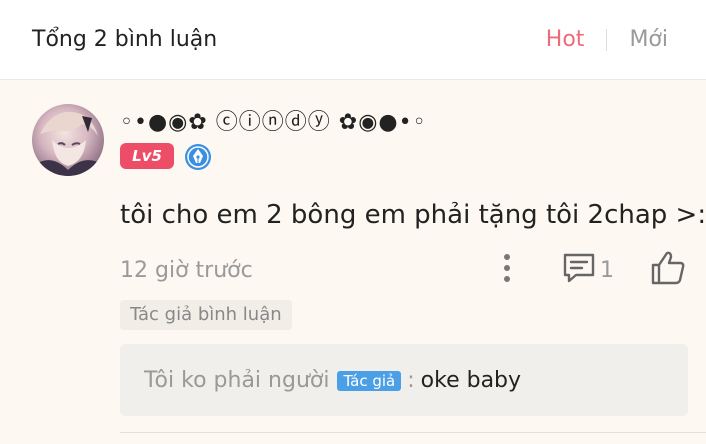 This screenshot has width=706, height=444. What do you see at coordinates (186, 270) in the screenshot?
I see `comment-timestamp: 12 giờ trước` at bounding box center [186, 270].